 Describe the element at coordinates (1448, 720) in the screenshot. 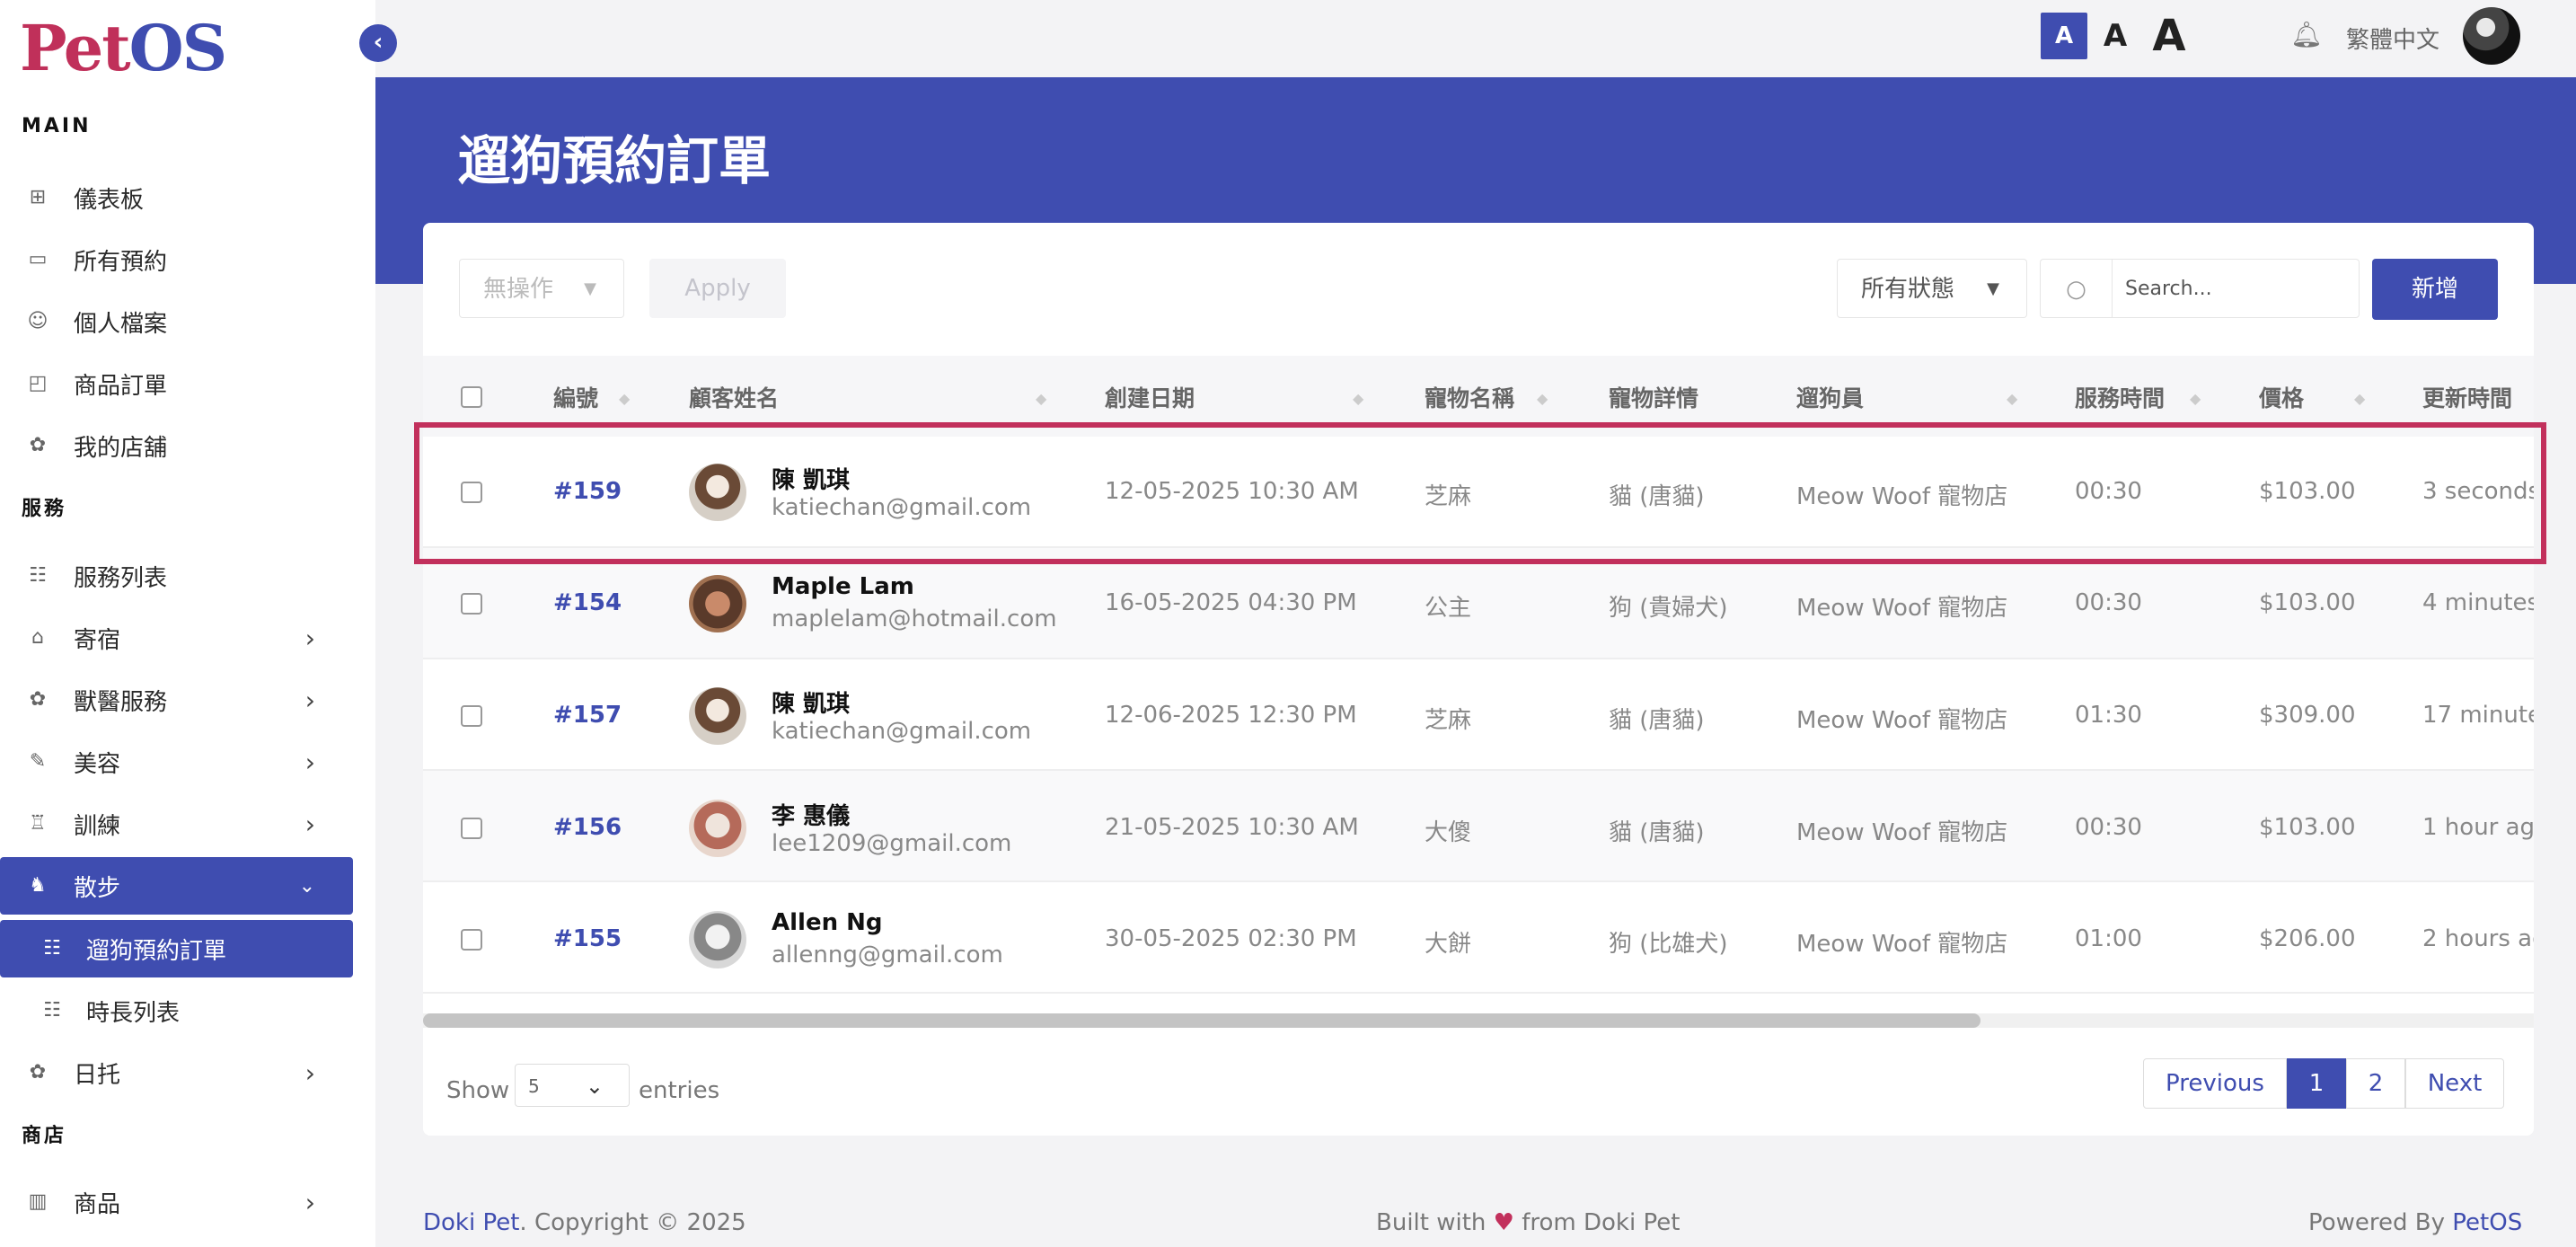

I see `pet-name: 芝麻` at that location.